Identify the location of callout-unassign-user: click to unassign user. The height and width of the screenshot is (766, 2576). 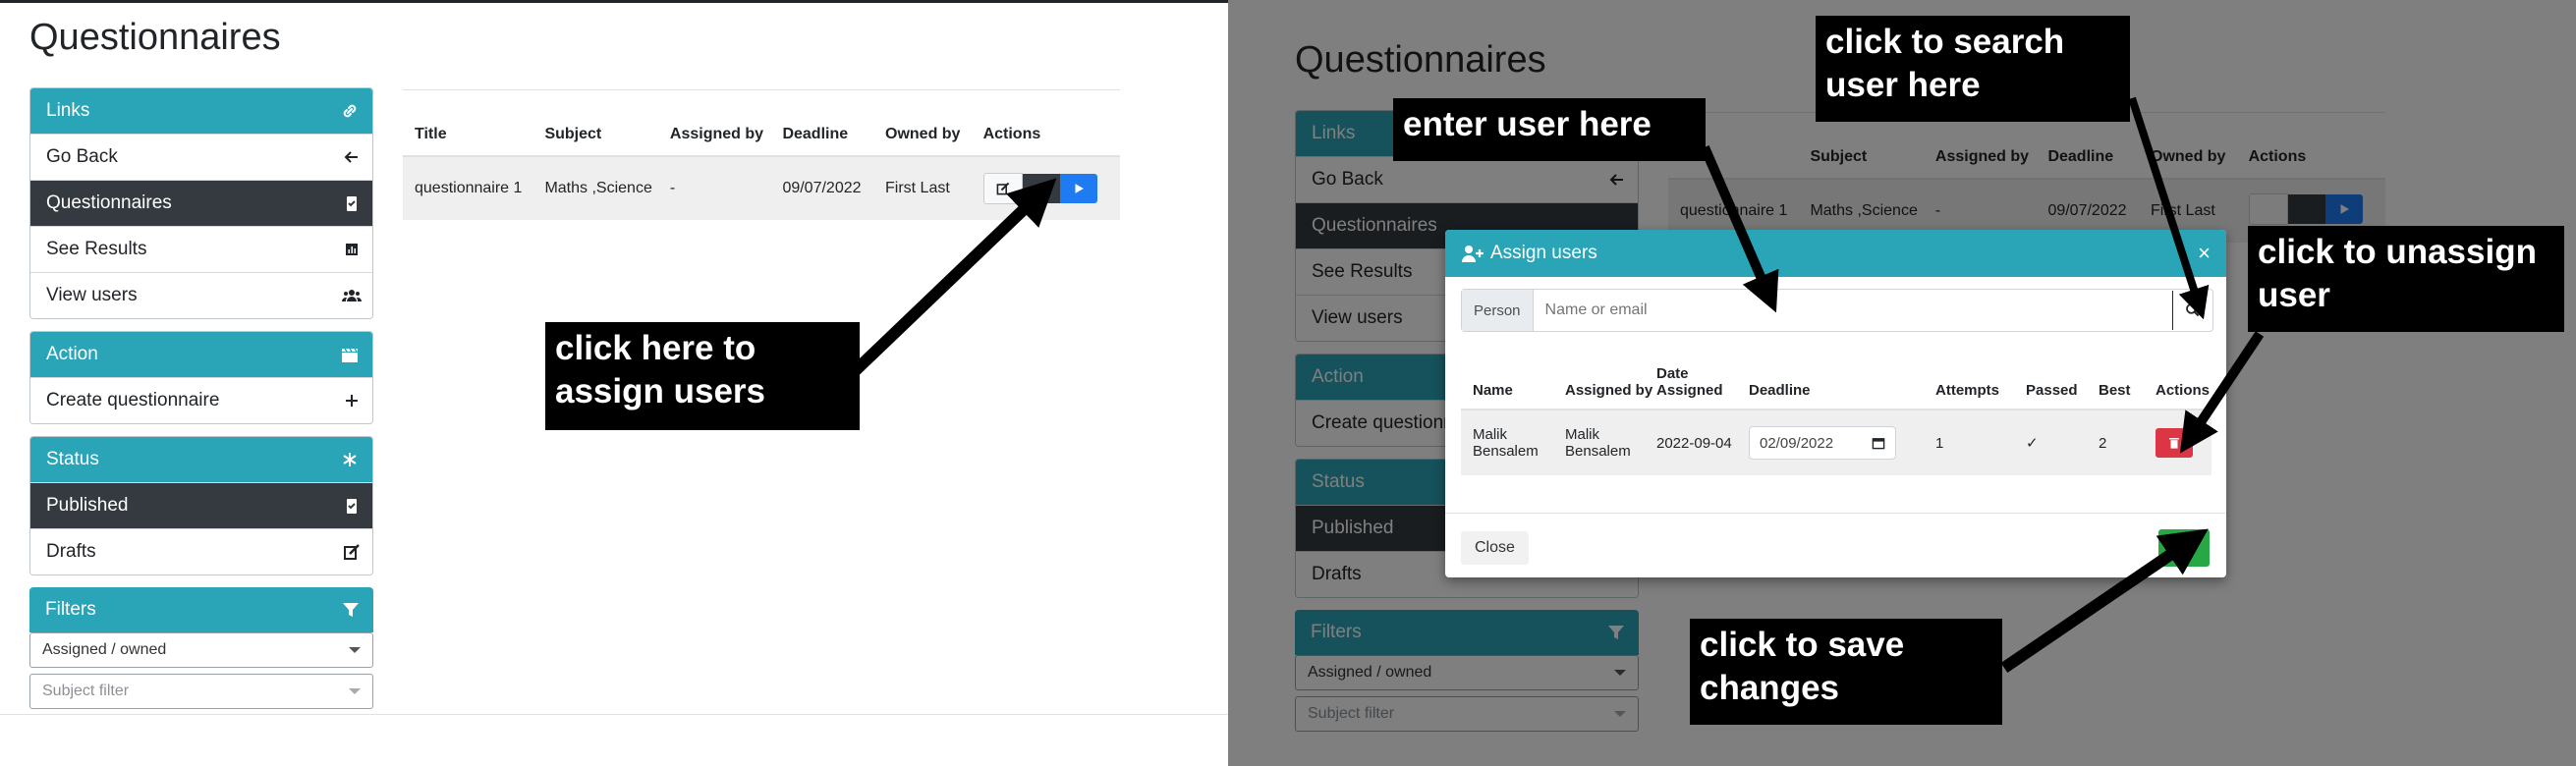
(2406, 279).